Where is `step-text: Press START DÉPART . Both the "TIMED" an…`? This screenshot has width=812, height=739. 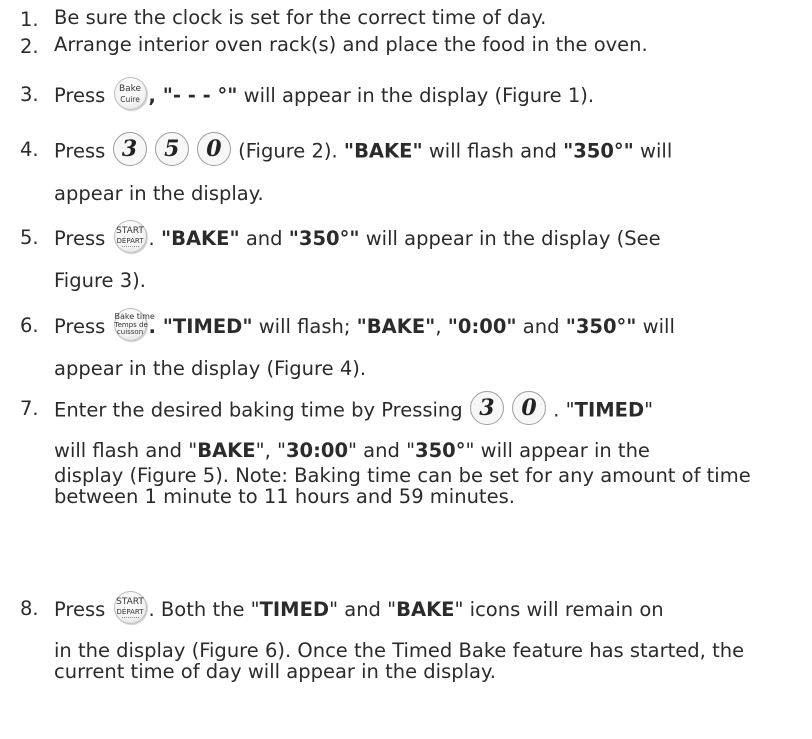
step-text: Press START DÉPART . Both the "TIMED" an… is located at coordinates (430, 636).